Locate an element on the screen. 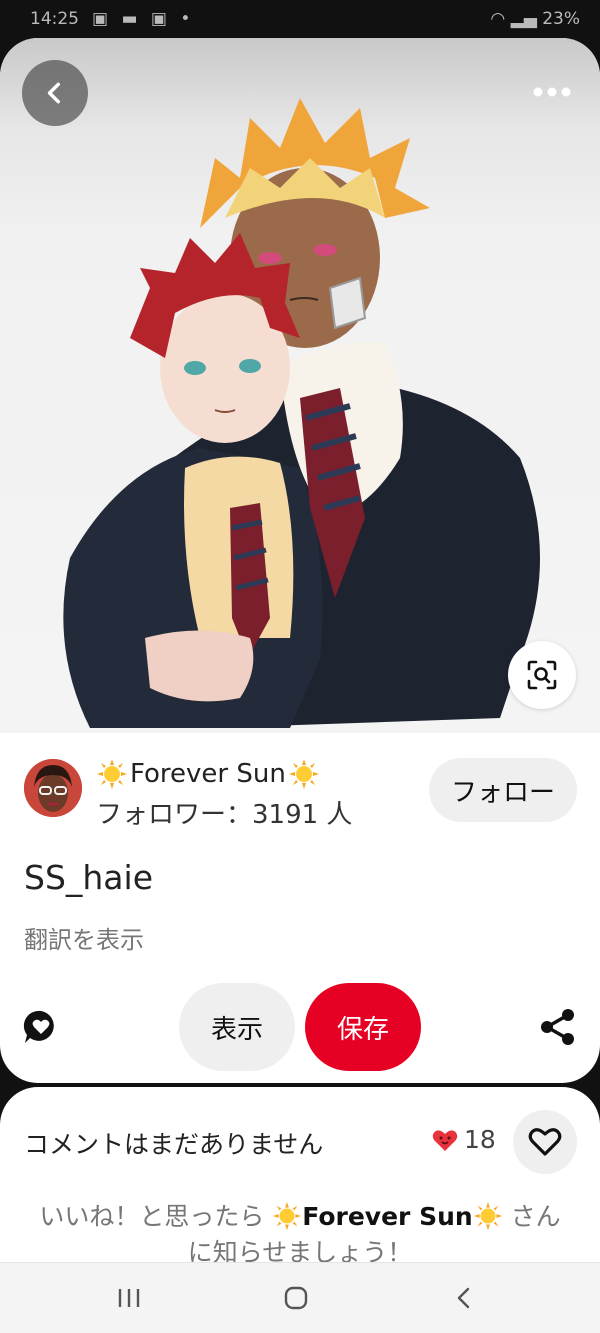  notification-icons: ▣ ▬ ▣ • is located at coordinates (143, 19).